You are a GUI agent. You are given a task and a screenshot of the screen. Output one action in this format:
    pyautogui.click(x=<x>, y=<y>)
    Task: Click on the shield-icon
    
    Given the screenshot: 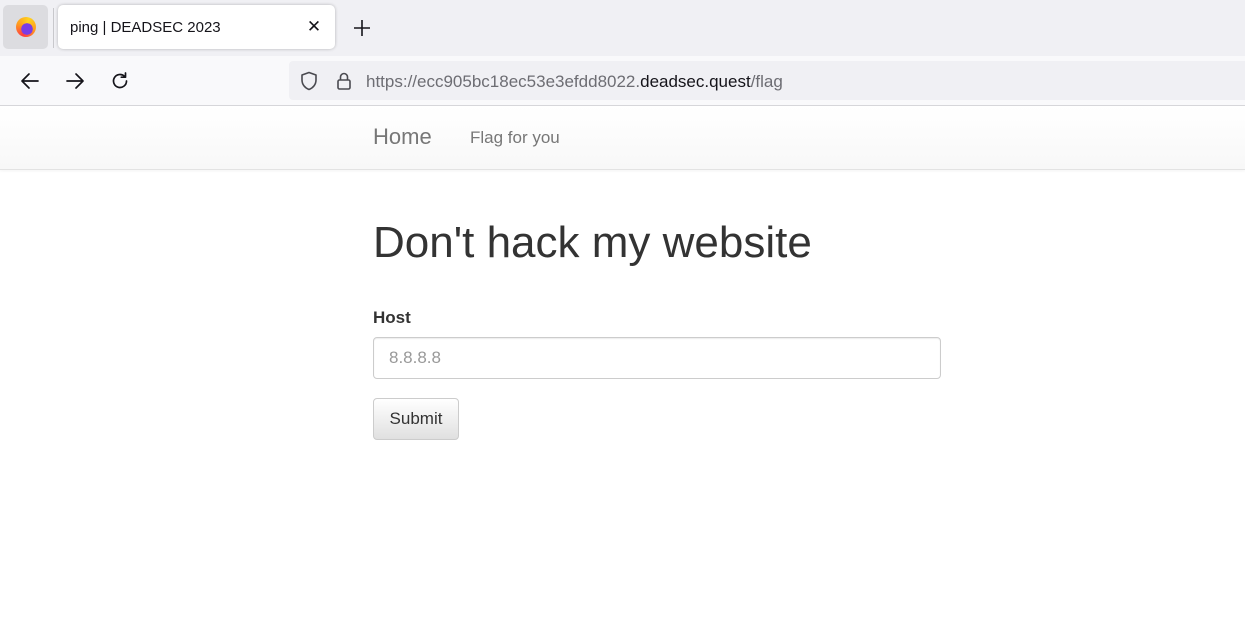 What is the action you would take?
    pyautogui.click(x=309, y=81)
    